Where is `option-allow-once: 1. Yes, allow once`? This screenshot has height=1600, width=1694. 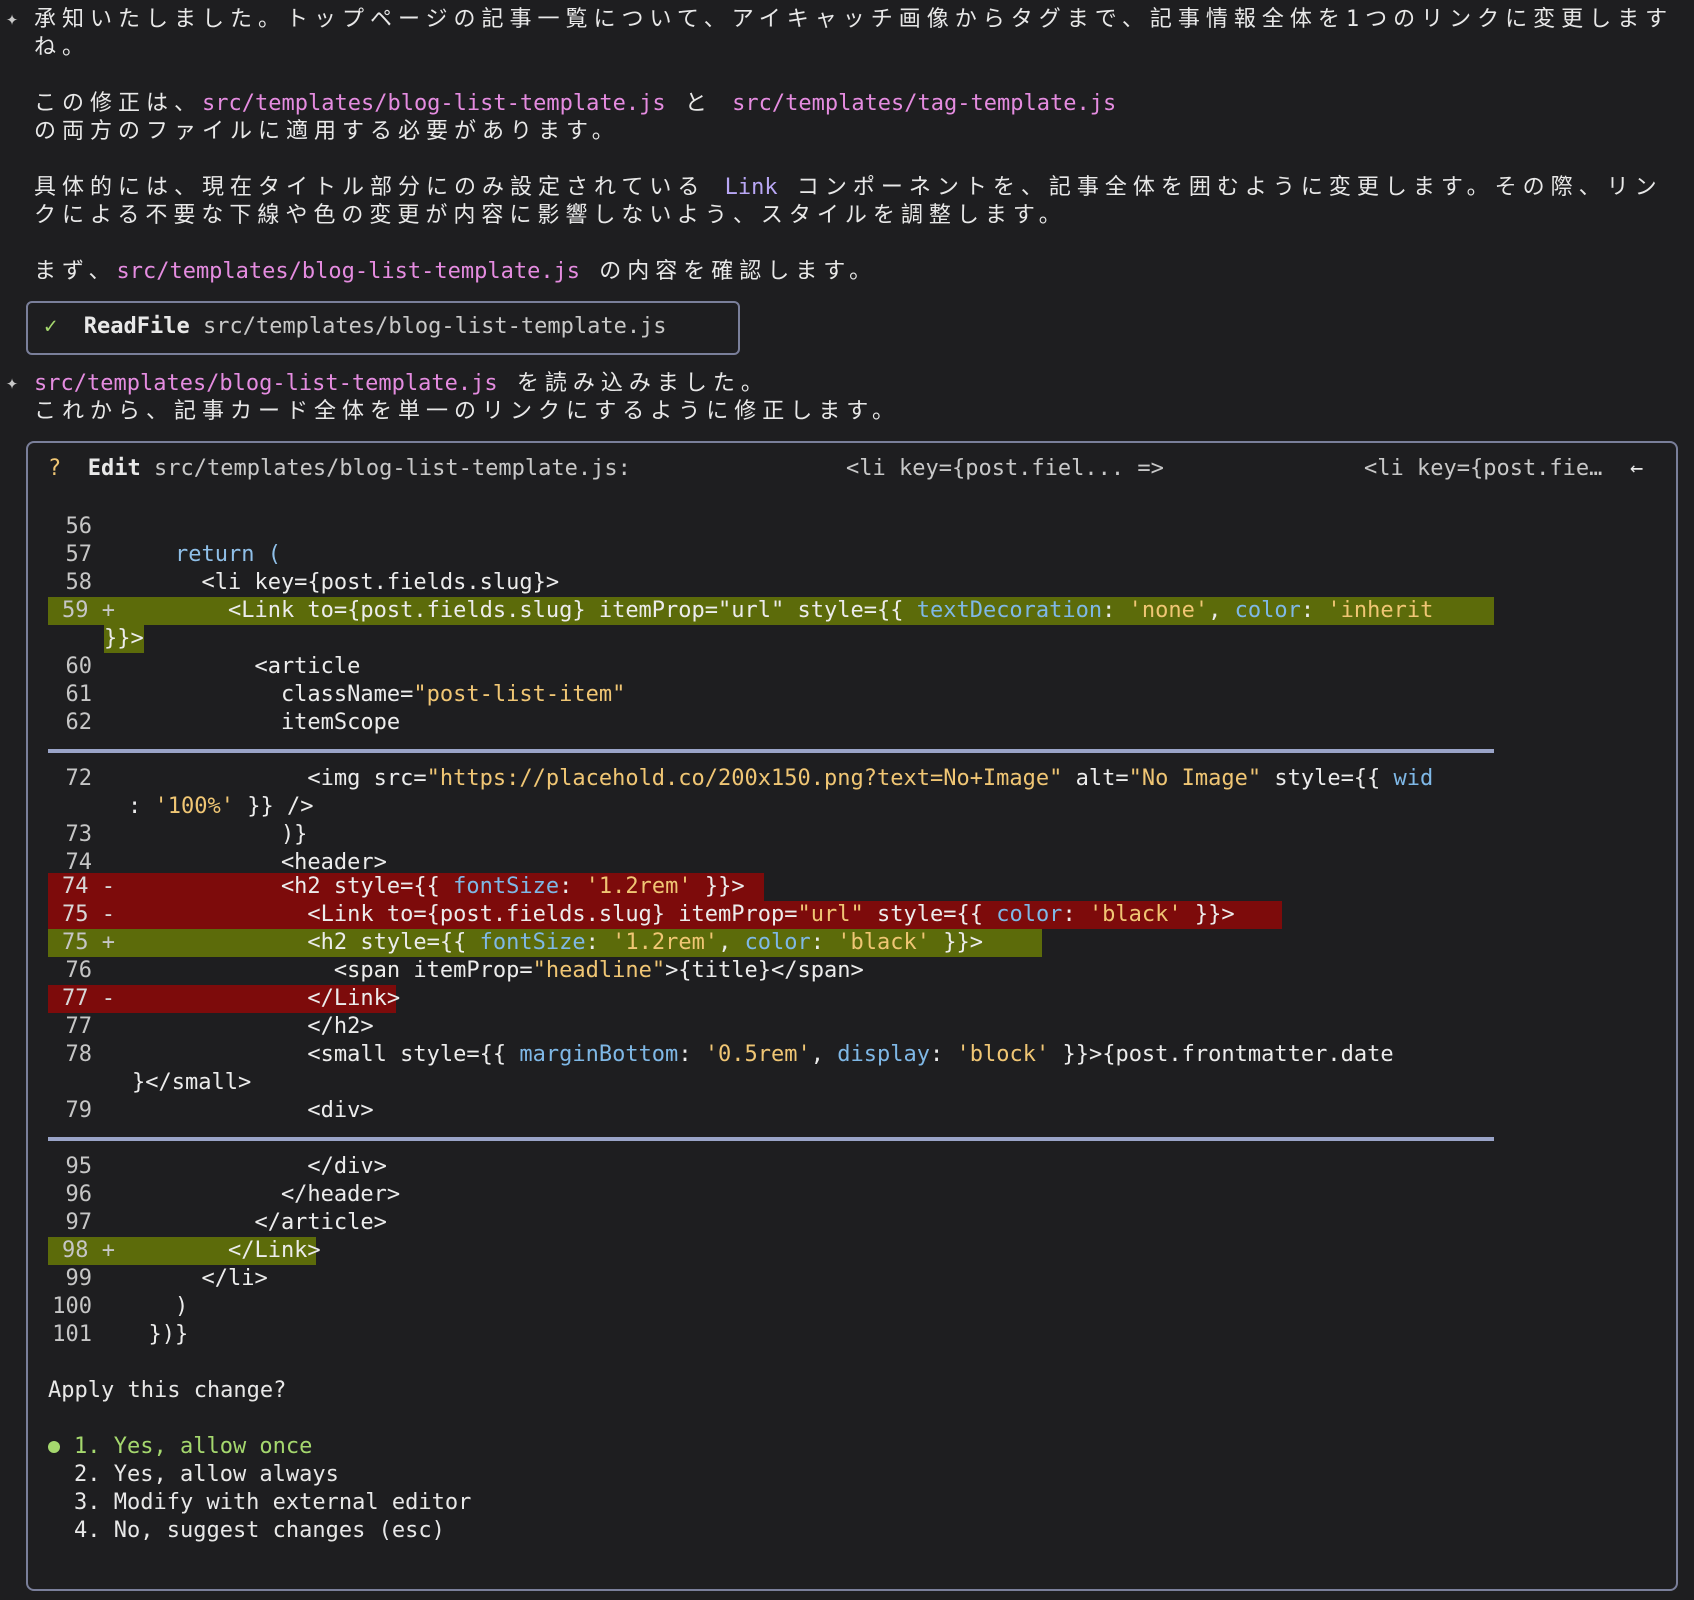 option-allow-once: 1. Yes, allow once is located at coordinates (180, 1447).